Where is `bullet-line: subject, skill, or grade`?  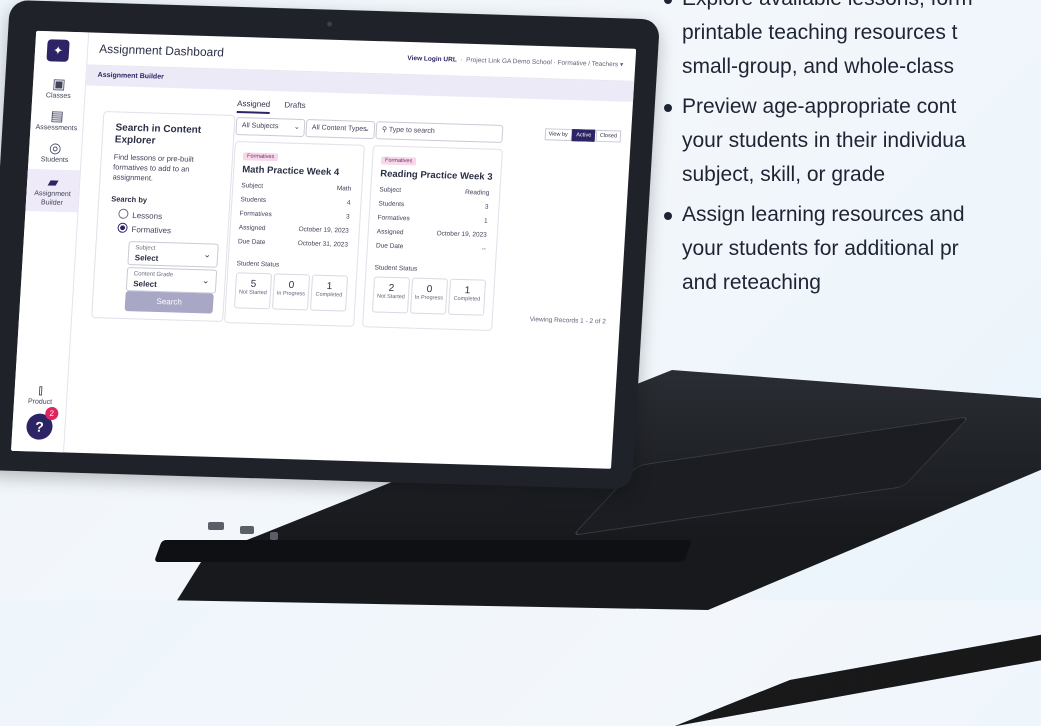
bullet-line: subject, skill, or grade is located at coordinates (861, 175).